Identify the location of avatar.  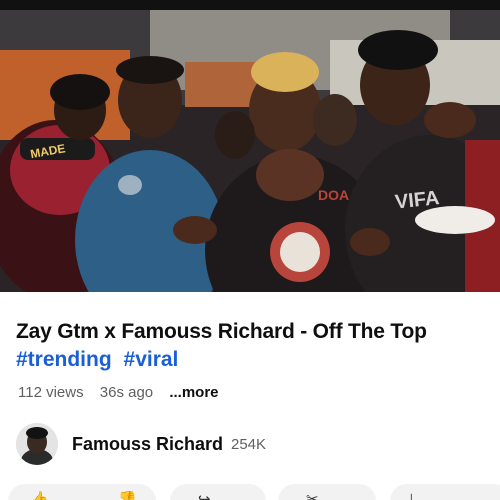
(37, 444).